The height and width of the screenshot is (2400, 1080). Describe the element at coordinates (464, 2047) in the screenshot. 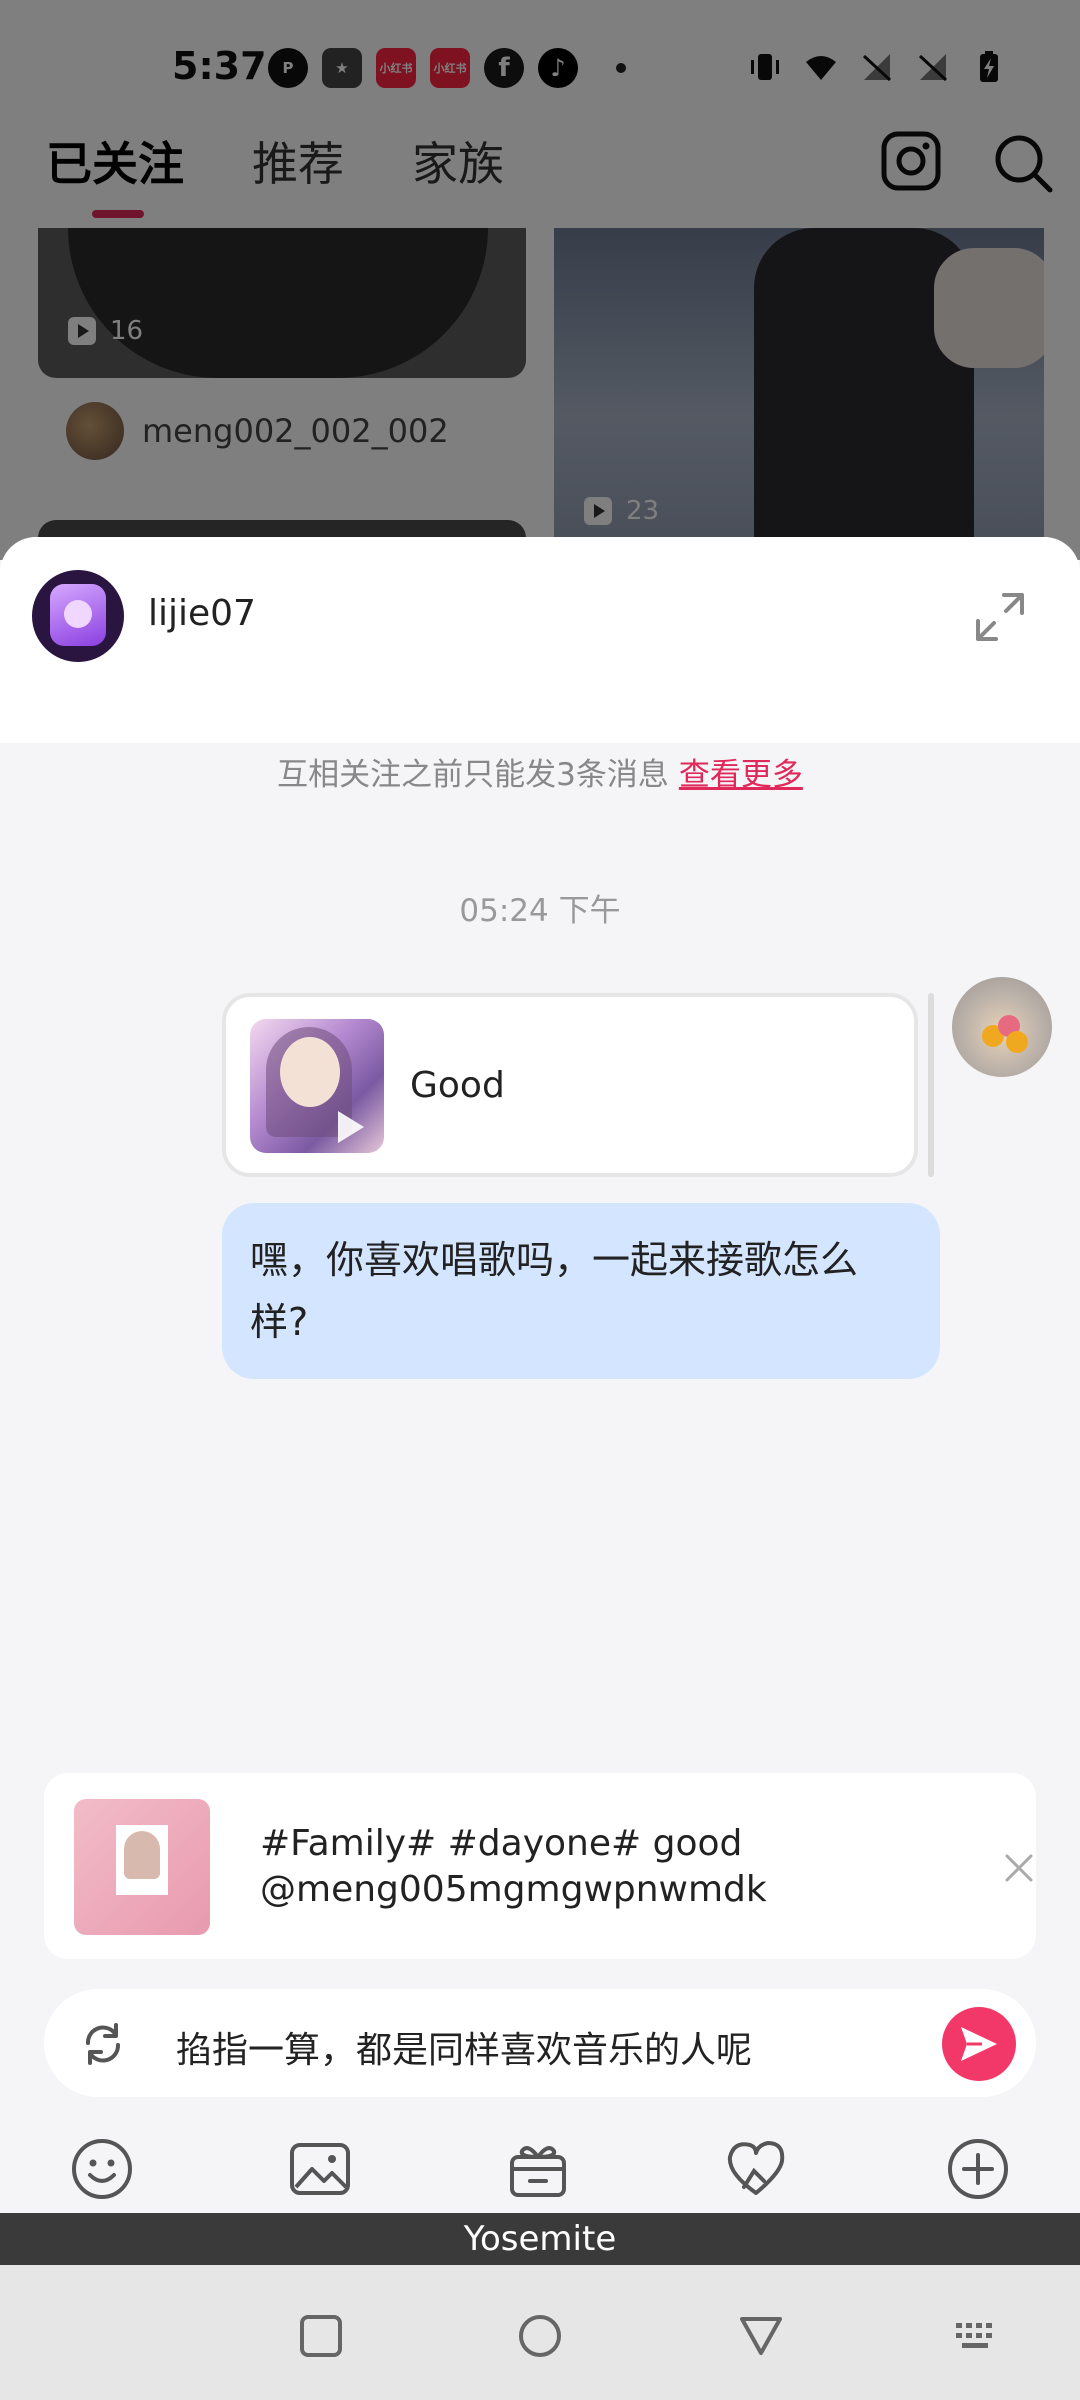

I see `message-input: 掐指一算，都是同样喜欢音乐的人呢` at that location.